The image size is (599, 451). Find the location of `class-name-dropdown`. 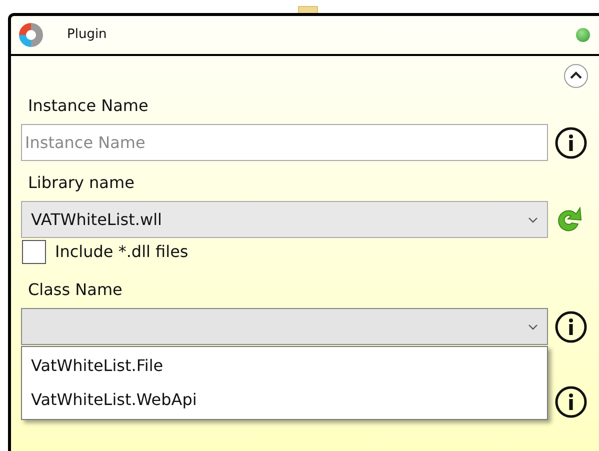

class-name-dropdown is located at coordinates (284, 326).